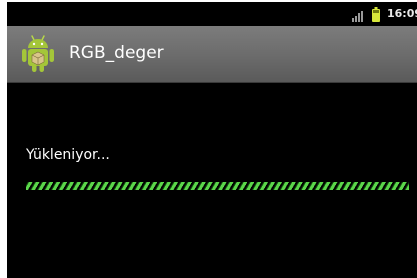 This screenshot has width=417, height=278. What do you see at coordinates (38, 53) in the screenshot?
I see `android-robot-icon` at bounding box center [38, 53].